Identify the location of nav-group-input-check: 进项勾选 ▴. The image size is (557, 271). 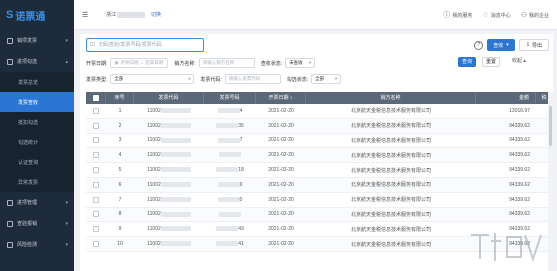
(37, 61).